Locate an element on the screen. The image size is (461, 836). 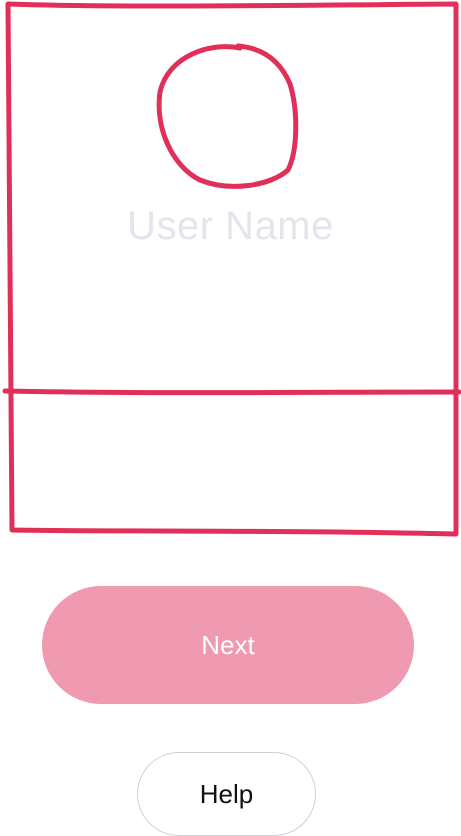
help-button: Help is located at coordinates (226, 794).